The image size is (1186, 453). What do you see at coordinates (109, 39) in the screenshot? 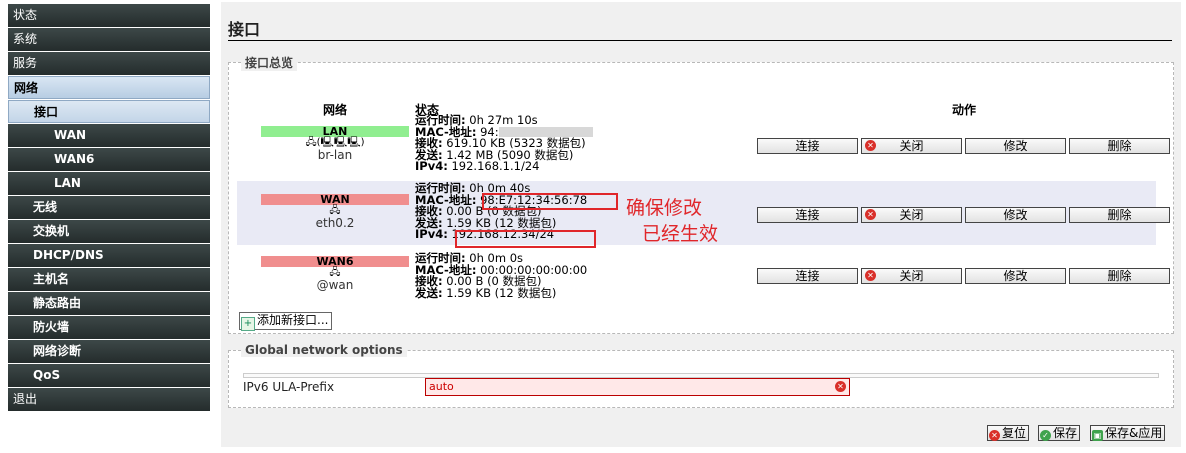
I see `nav-system: 系统` at bounding box center [109, 39].